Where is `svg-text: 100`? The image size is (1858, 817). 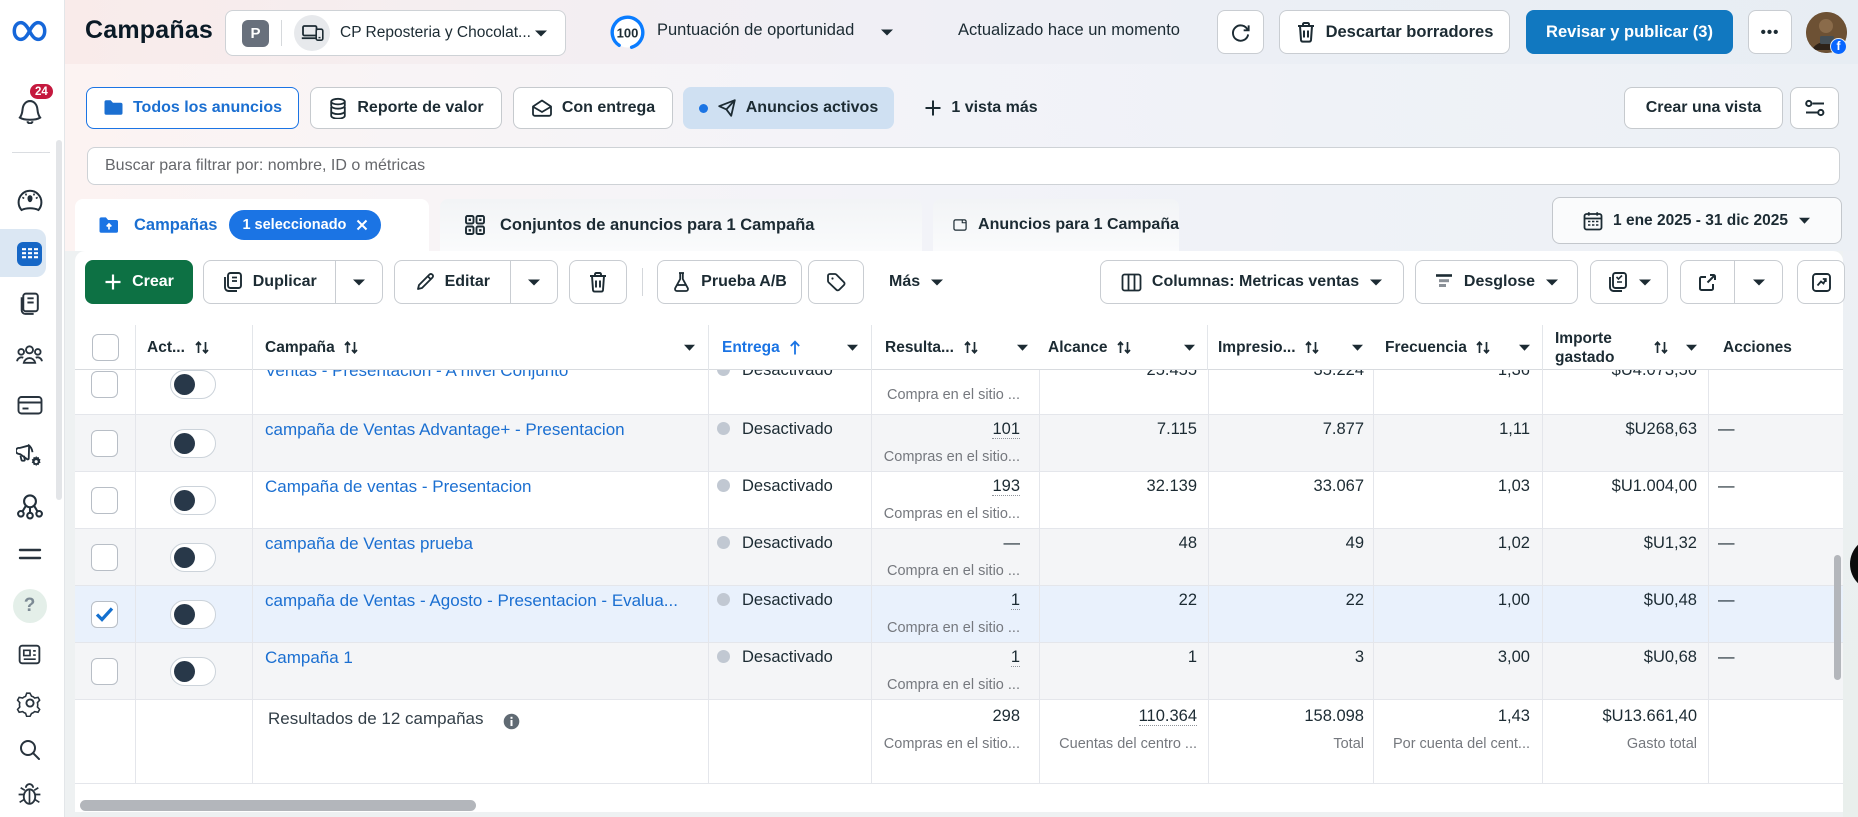 svg-text: 100 is located at coordinates (628, 33).